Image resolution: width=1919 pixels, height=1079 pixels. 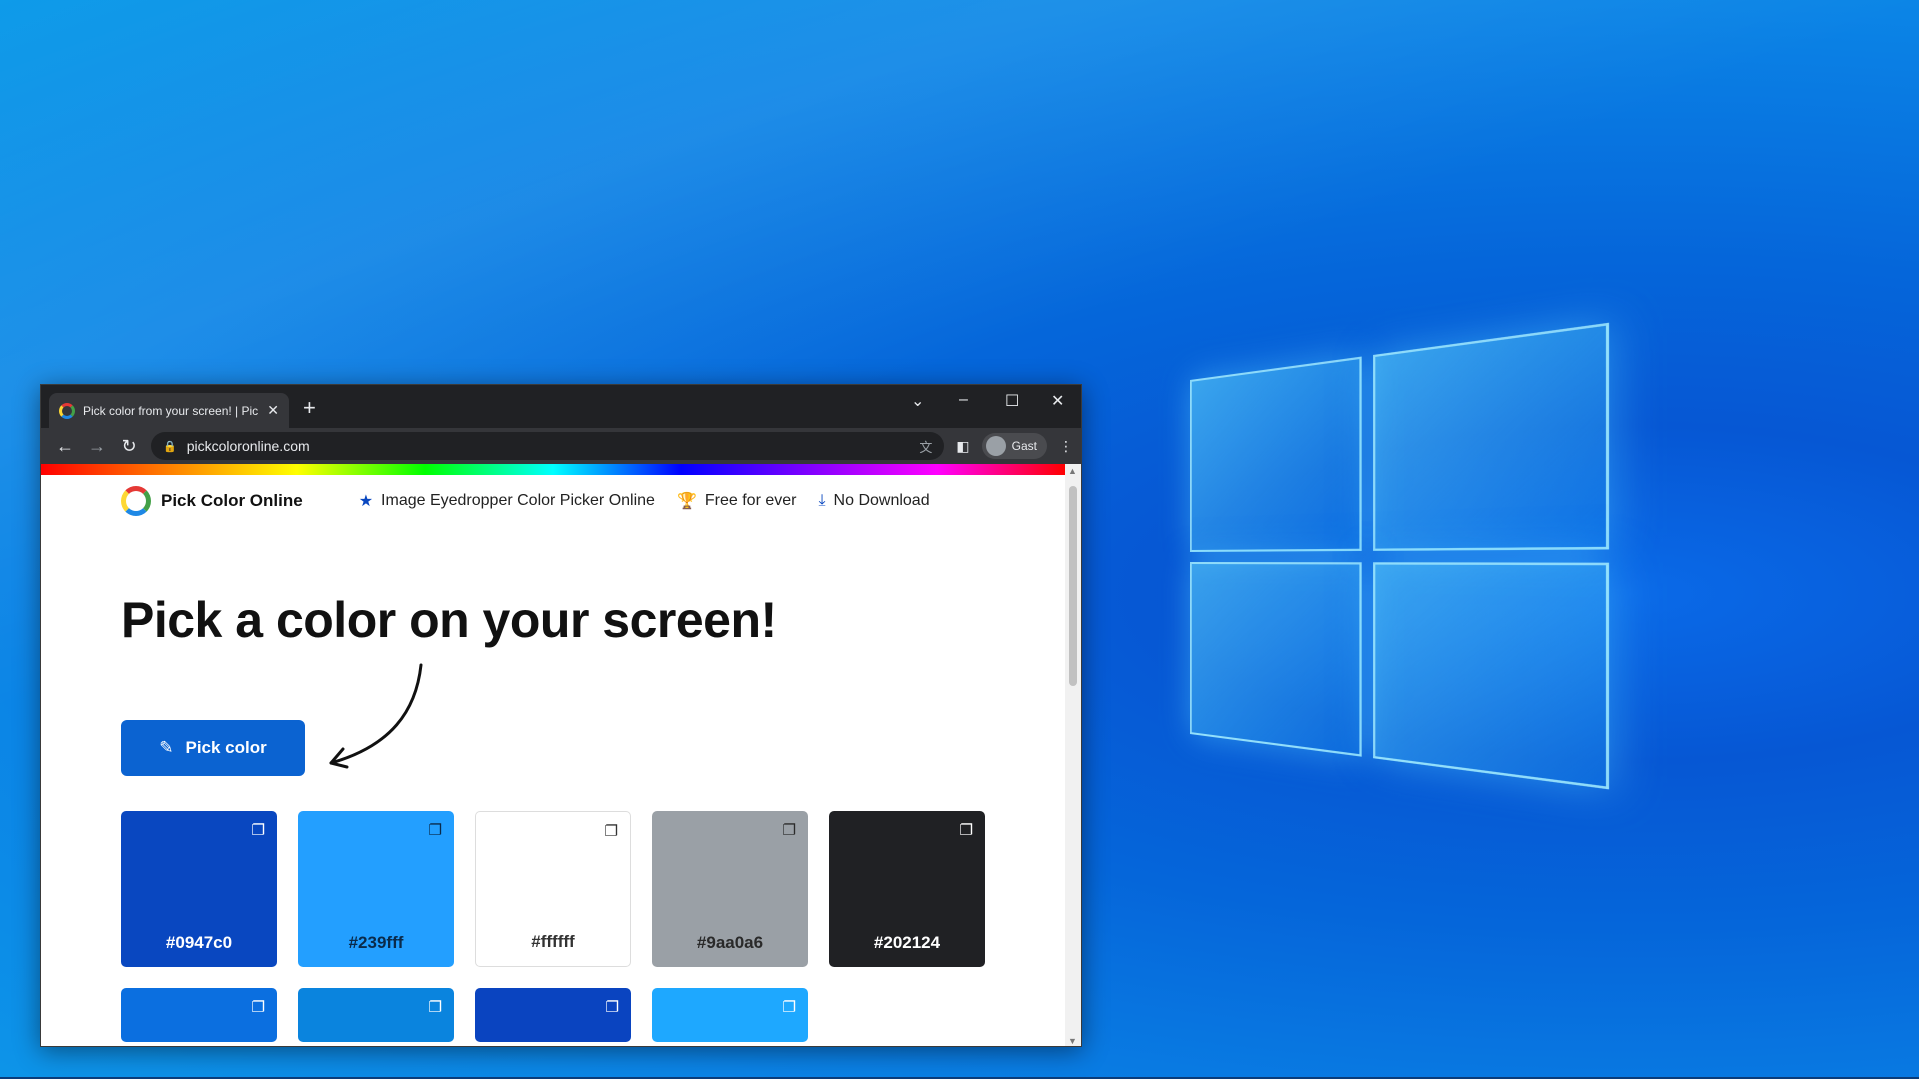 What do you see at coordinates (1057, 401) in the screenshot?
I see `close-window-button: ✕` at bounding box center [1057, 401].